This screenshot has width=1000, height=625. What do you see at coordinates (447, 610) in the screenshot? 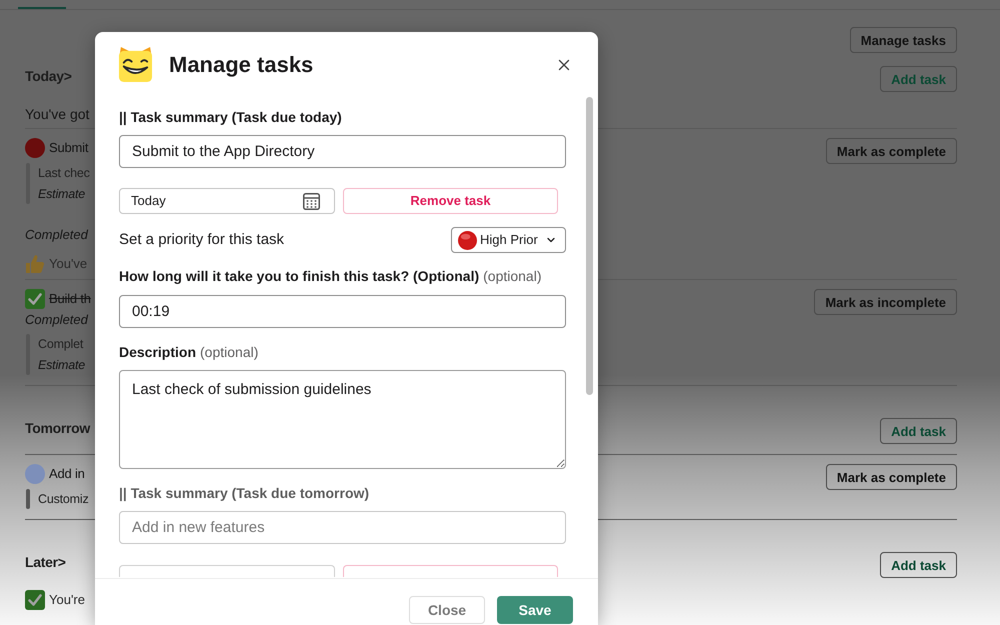
I see `close-dialog-button: Close` at bounding box center [447, 610].